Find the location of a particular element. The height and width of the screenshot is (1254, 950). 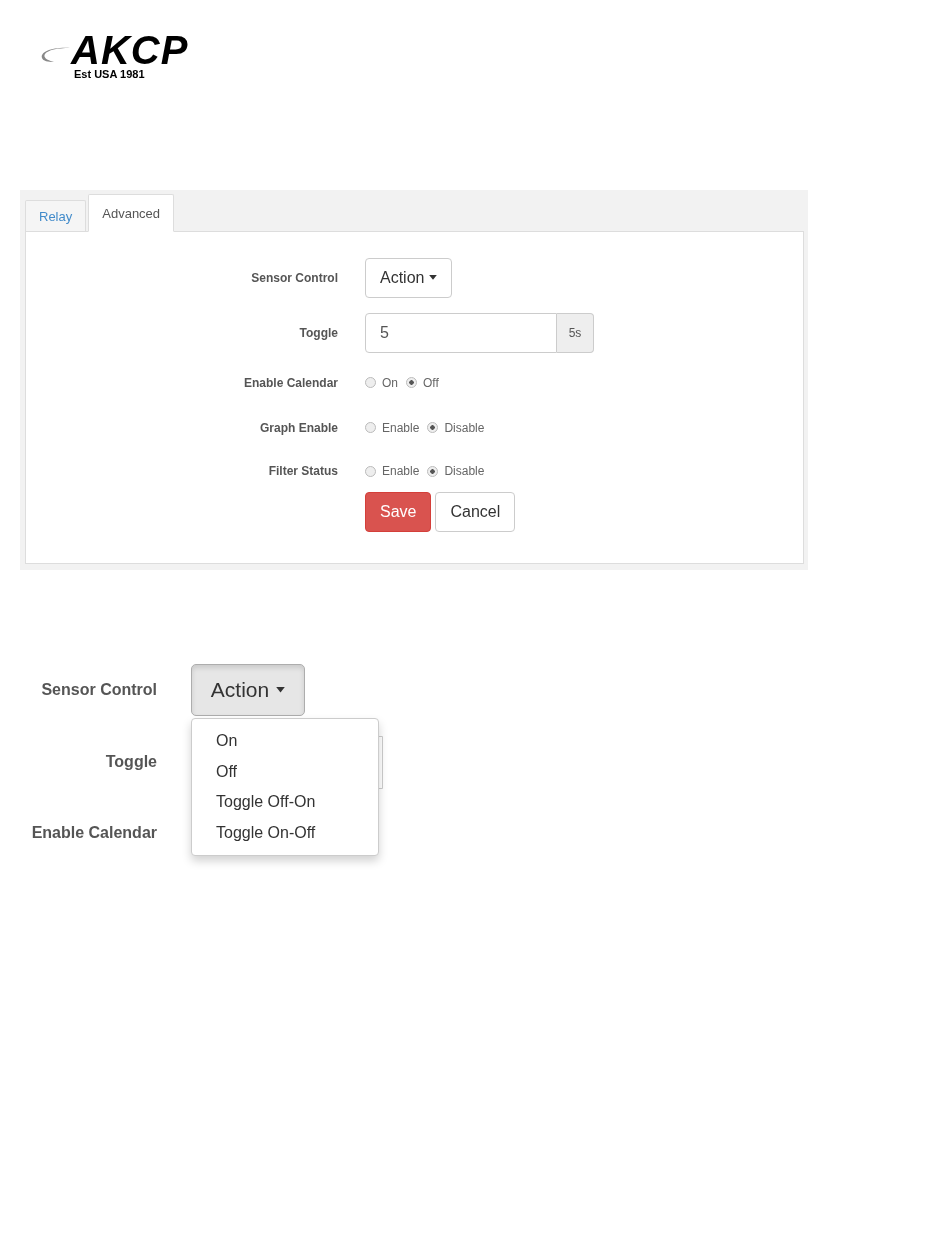

menu-item: Toggle Off-On is located at coordinates (285, 802).